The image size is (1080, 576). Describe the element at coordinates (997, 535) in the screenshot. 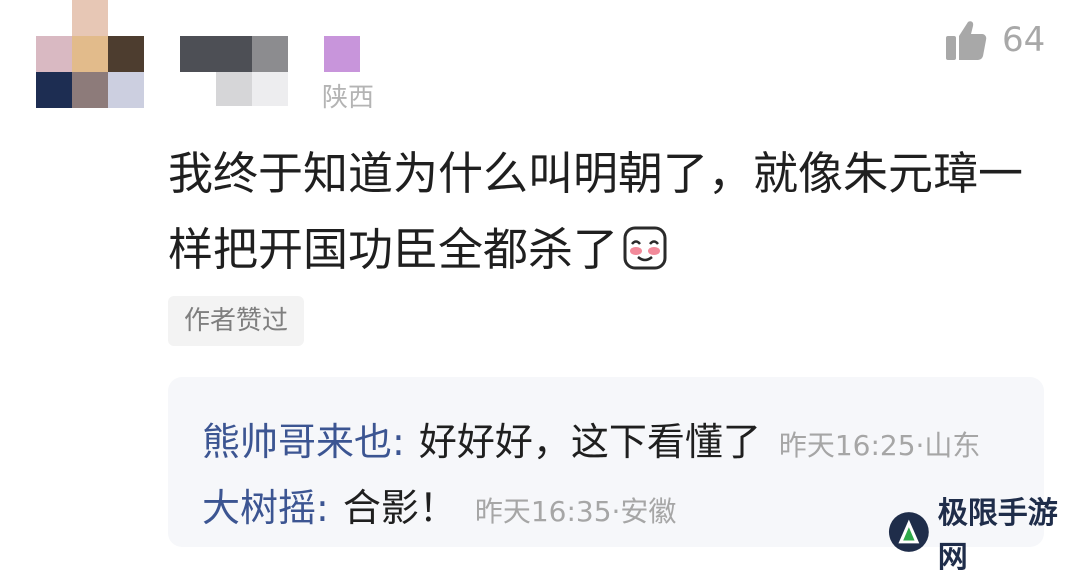

I see `watermark-text: 极限手游网` at that location.